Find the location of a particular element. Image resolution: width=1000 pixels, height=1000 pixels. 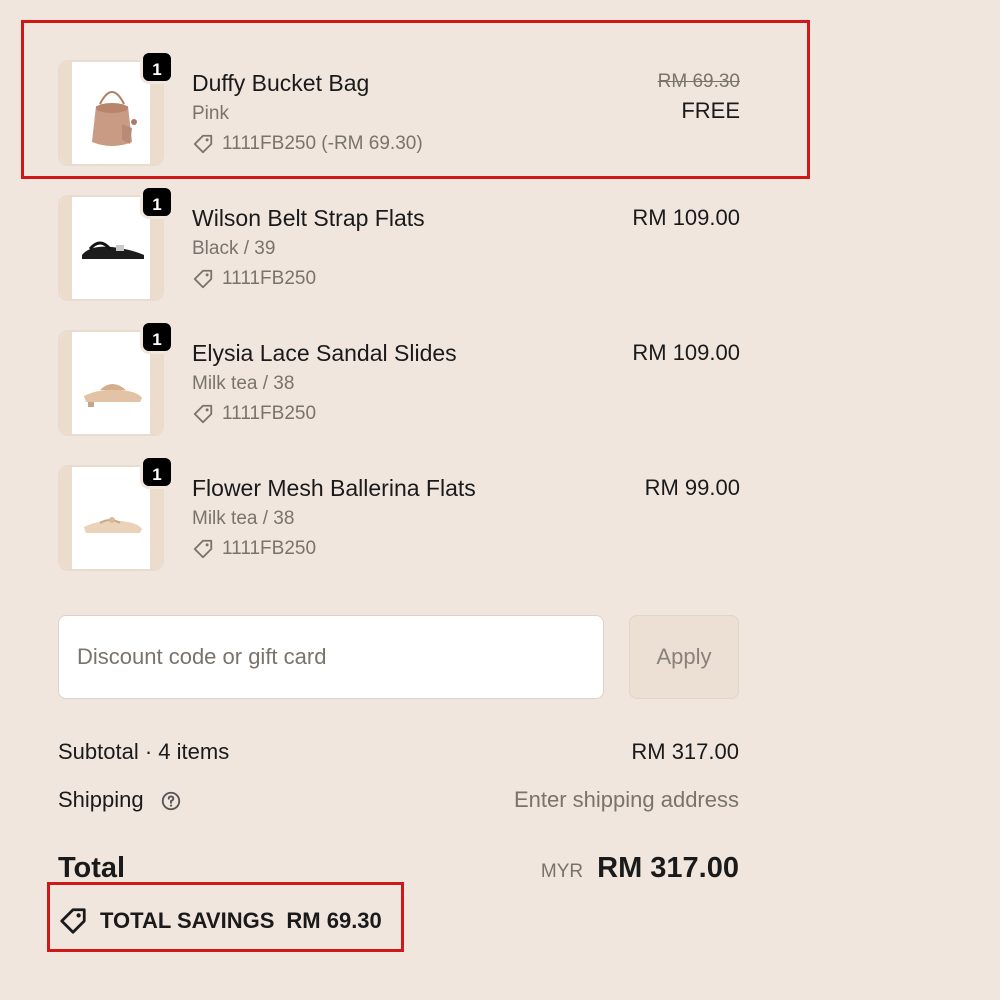

currency-code: MYR is located at coordinates (562, 871).